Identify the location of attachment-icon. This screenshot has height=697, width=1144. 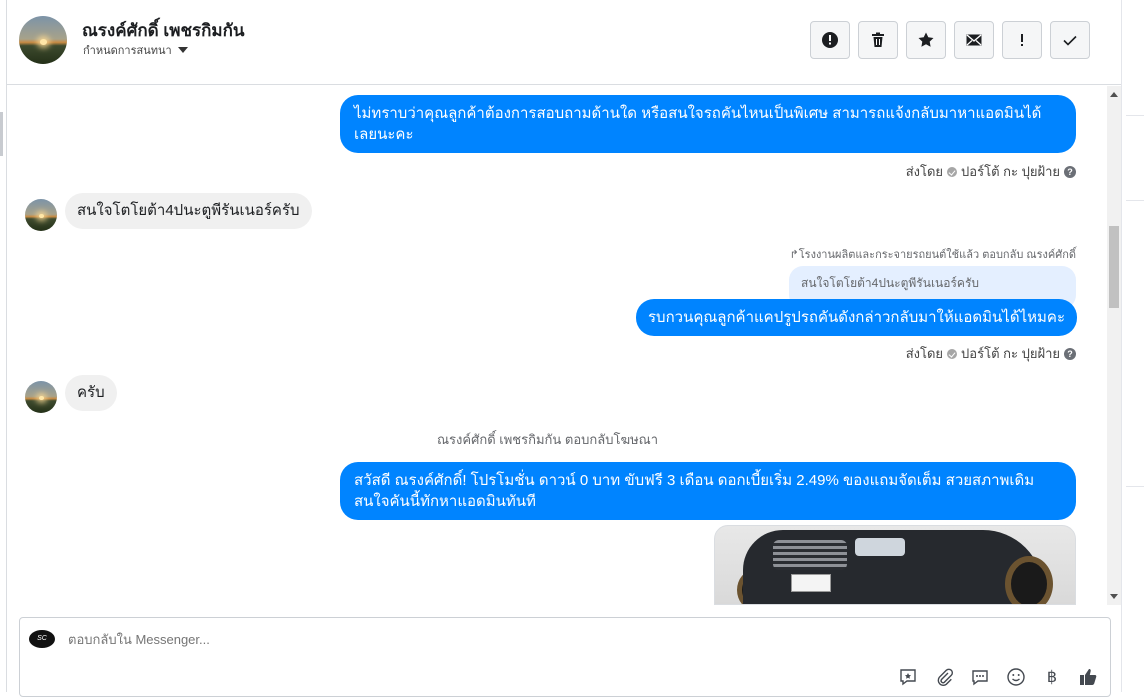
(944, 677).